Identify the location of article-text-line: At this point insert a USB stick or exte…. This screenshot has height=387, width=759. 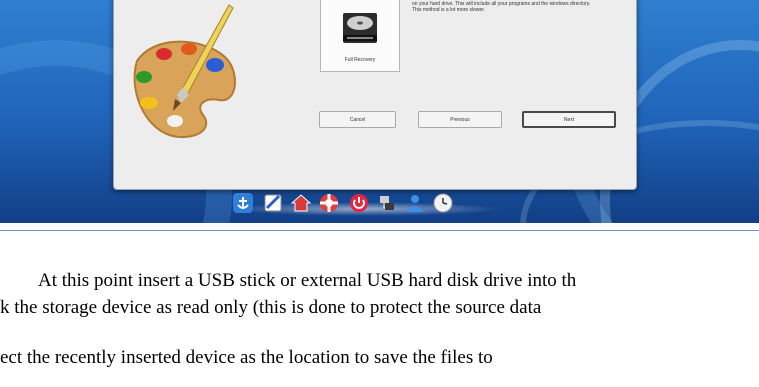
(307, 280).